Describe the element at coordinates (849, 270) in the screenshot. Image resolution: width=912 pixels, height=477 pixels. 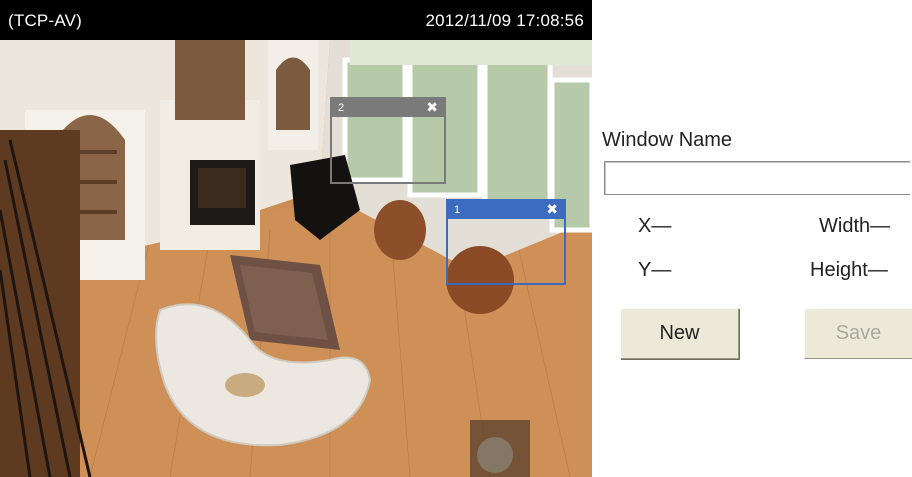
I see `height-label: Height—` at that location.